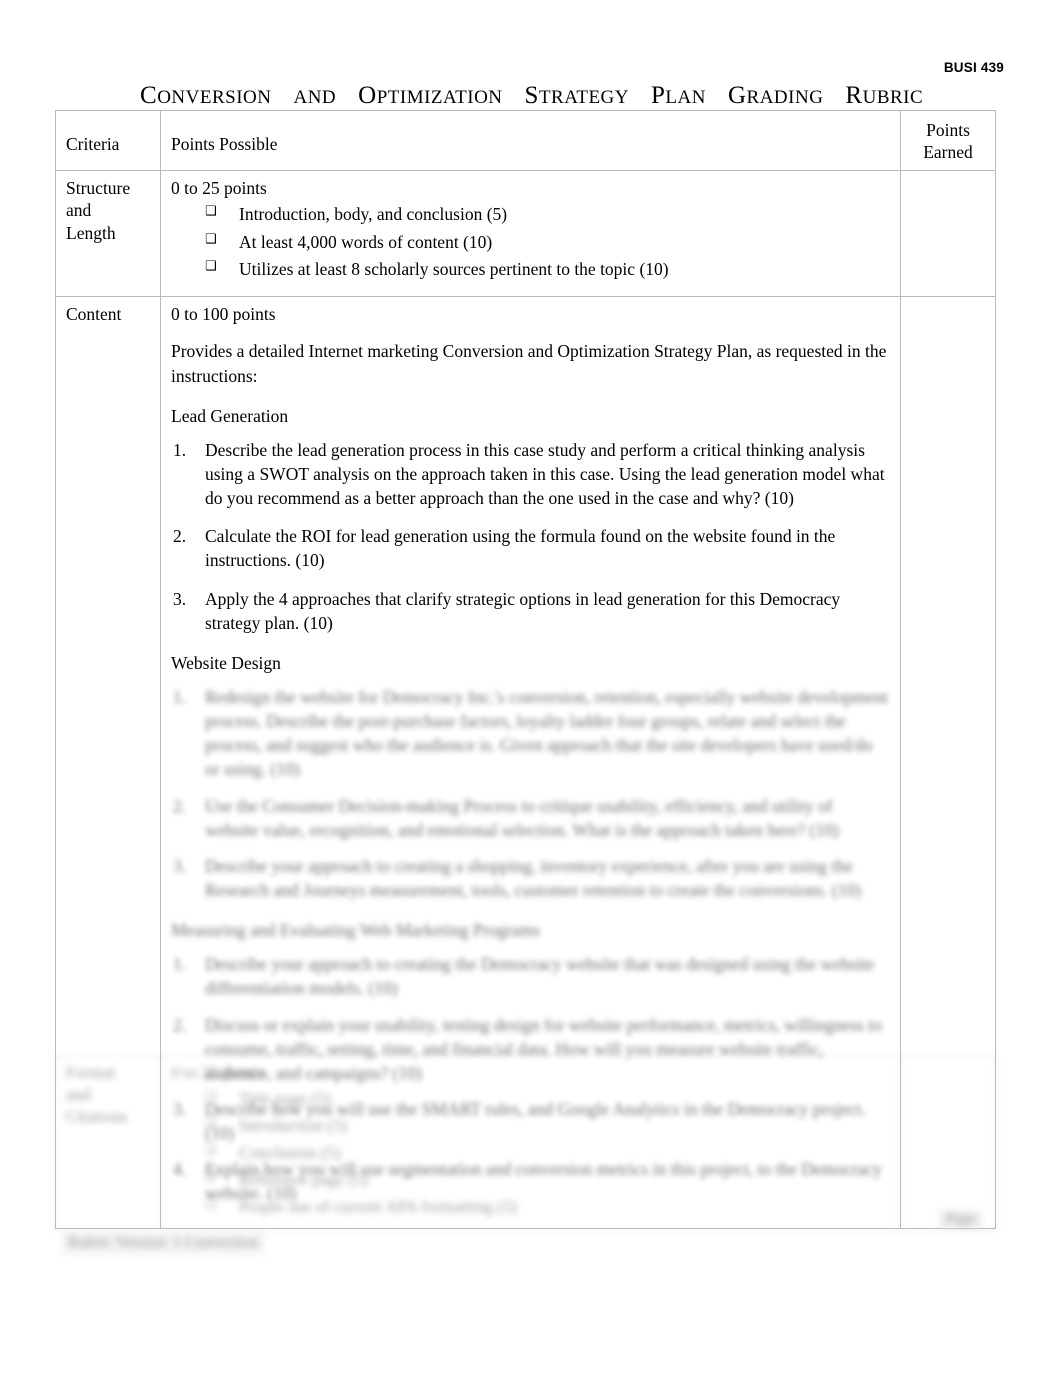 Image resolution: width=1062 pixels, height=1377 pixels. Describe the element at coordinates (530, 1126) in the screenshot. I see `list-item: ❑ Introduction (5)` at that location.